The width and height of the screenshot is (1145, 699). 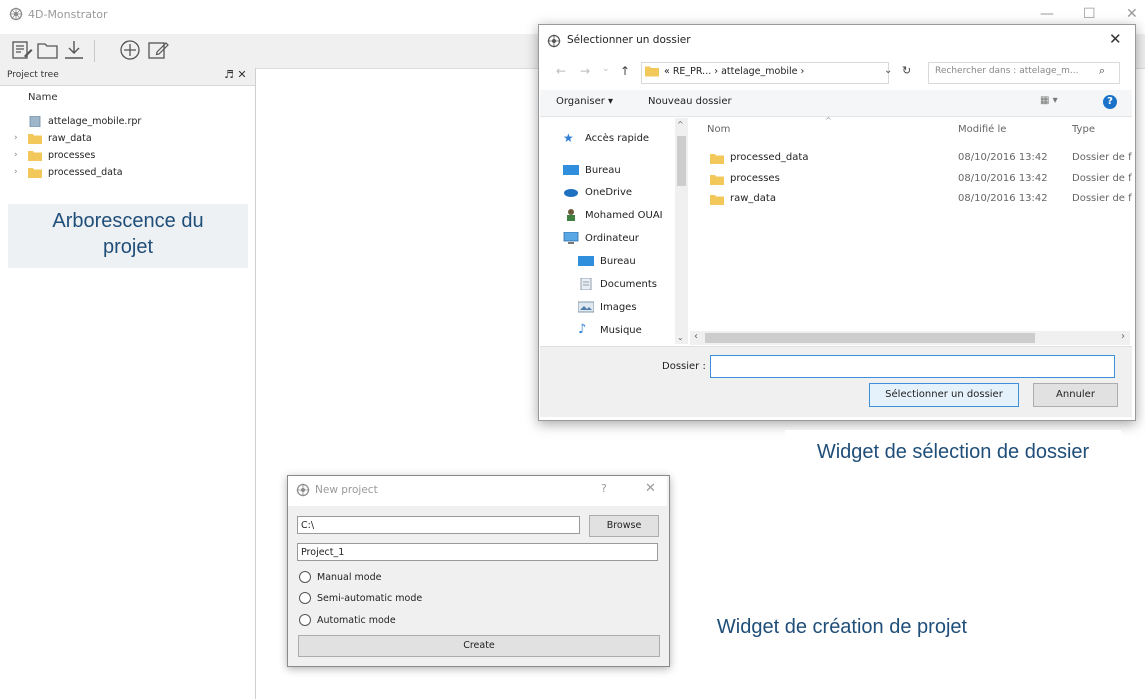 I want to click on nav-item-label: Ordinateur, so click(x=612, y=238).